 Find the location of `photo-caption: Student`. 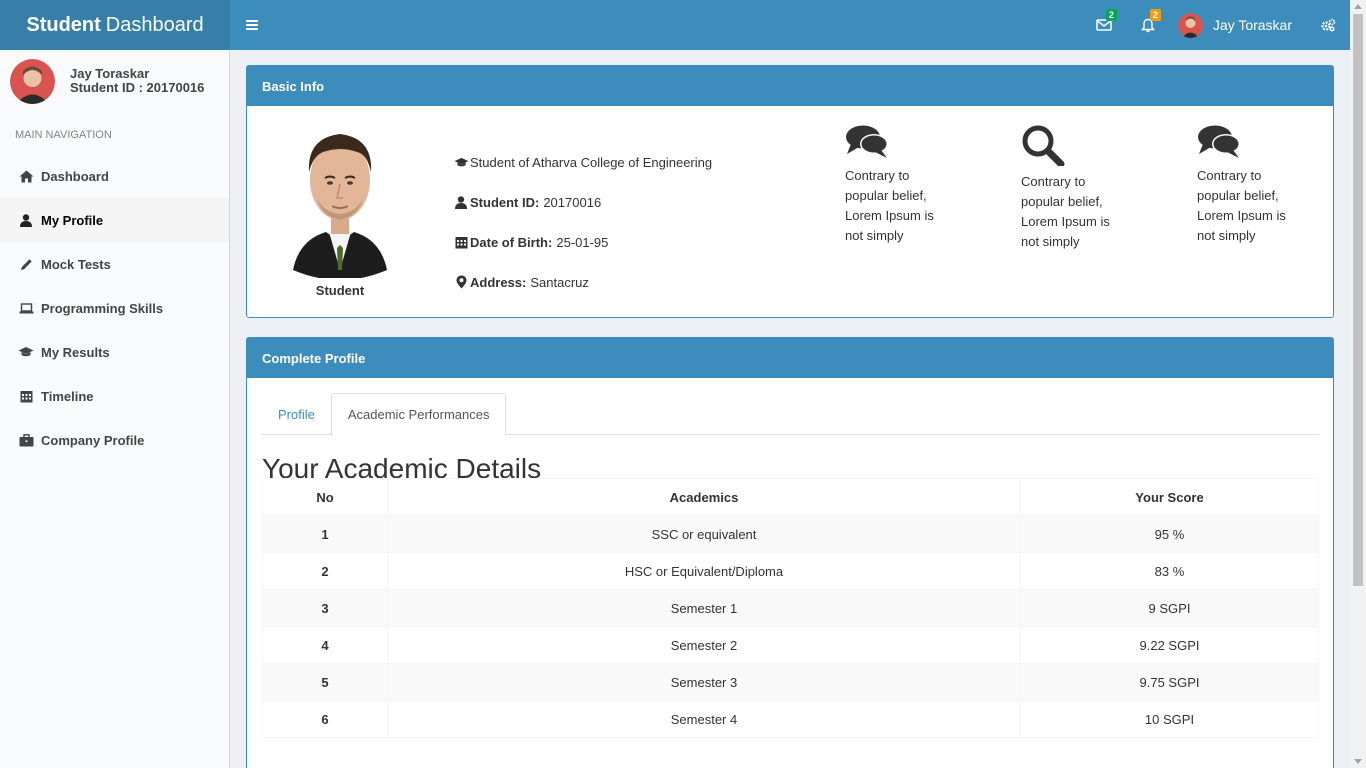

photo-caption: Student is located at coordinates (340, 290).